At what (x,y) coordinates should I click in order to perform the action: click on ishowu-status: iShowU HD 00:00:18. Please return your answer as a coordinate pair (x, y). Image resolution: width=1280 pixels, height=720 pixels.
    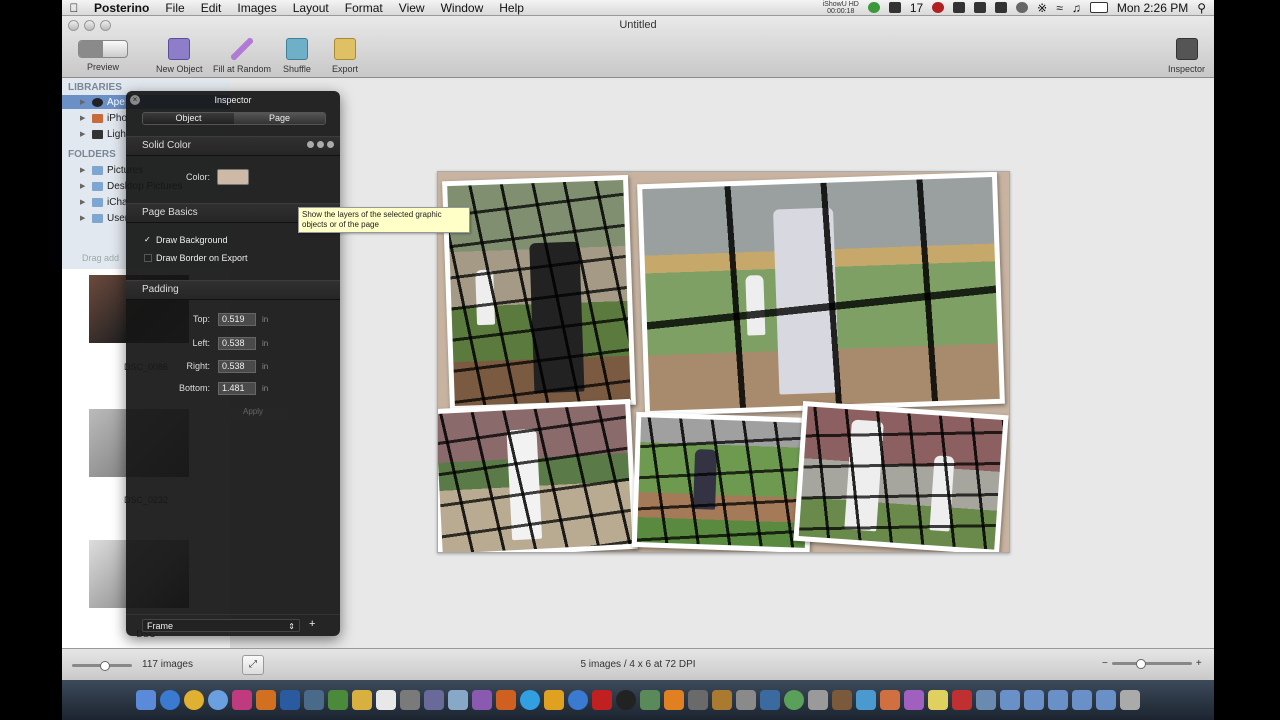
    Looking at the image, I should click on (841, 8).